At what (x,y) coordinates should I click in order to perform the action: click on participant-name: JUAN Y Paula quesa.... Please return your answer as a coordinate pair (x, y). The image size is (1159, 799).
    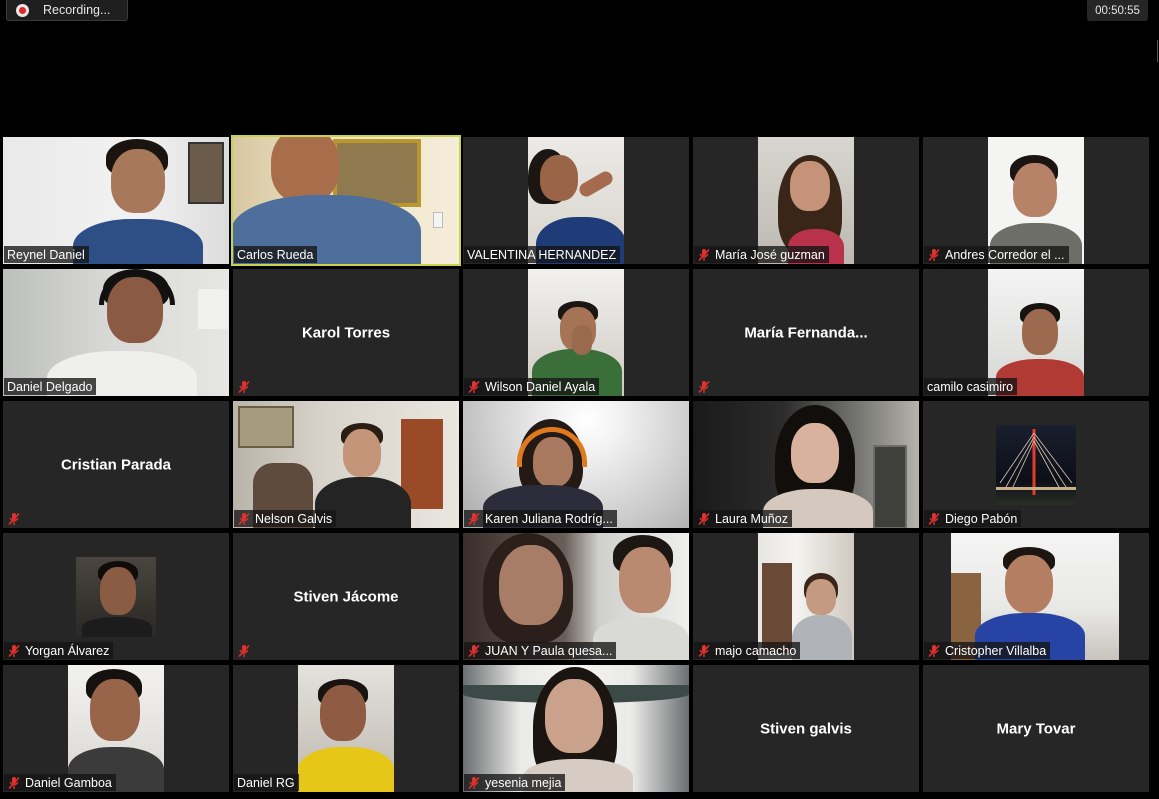
    Looking at the image, I should click on (540, 650).